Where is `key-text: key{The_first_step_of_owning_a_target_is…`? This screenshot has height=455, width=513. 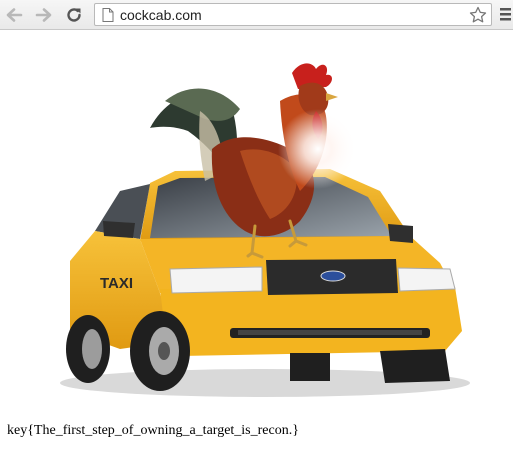
key-text: key{The_first_step_of_owning_a_target_is… is located at coordinates (153, 430).